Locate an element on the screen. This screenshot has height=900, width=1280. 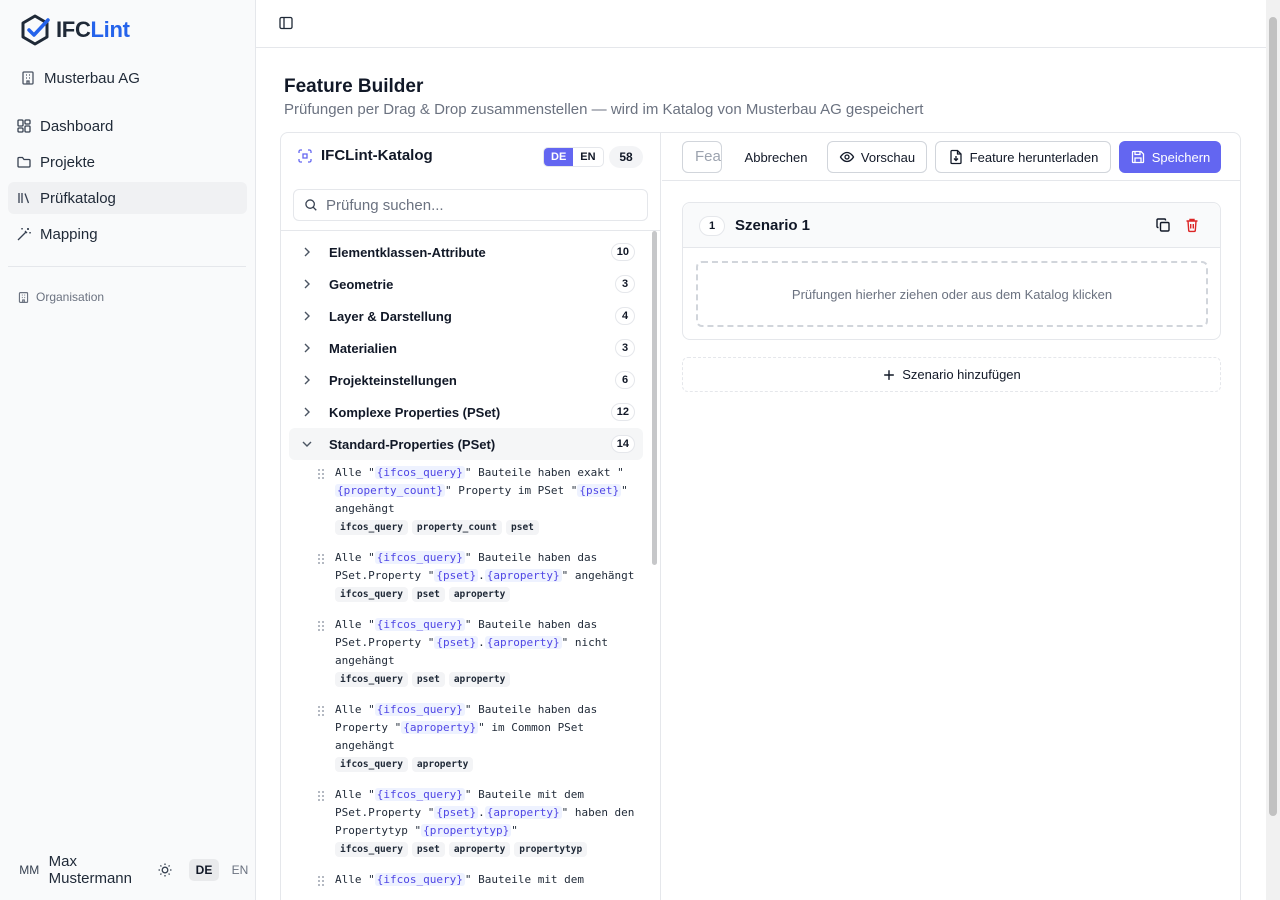
category-layer-darstellung: Layer & Darstellung 4 is located at coordinates (466, 316).